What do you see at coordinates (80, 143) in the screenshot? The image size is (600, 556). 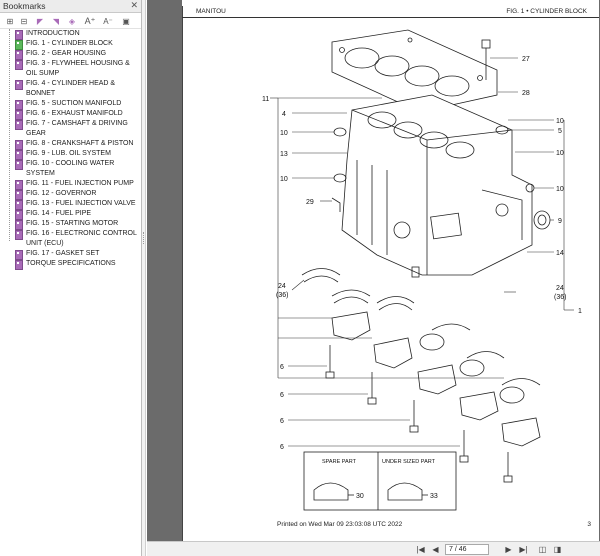 I see `bookmark-label: FIG. 8 - CRANKSHAFT & PISTON` at bounding box center [80, 143].